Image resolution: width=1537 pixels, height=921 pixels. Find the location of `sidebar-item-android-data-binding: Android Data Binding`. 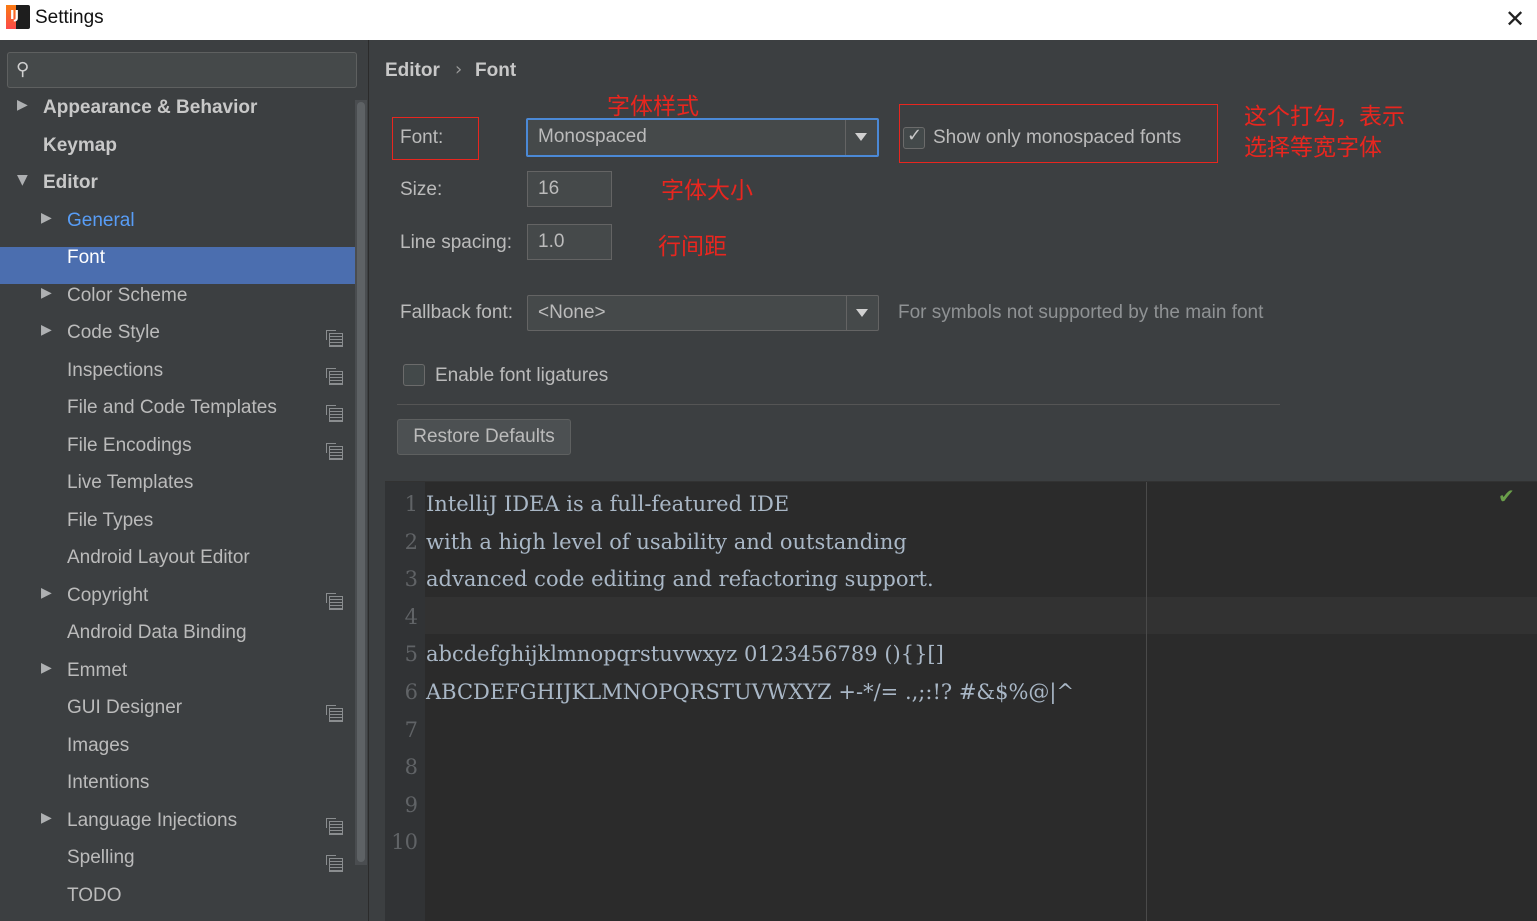

sidebar-item-android-data-binding: Android Data Binding is located at coordinates (177, 640).